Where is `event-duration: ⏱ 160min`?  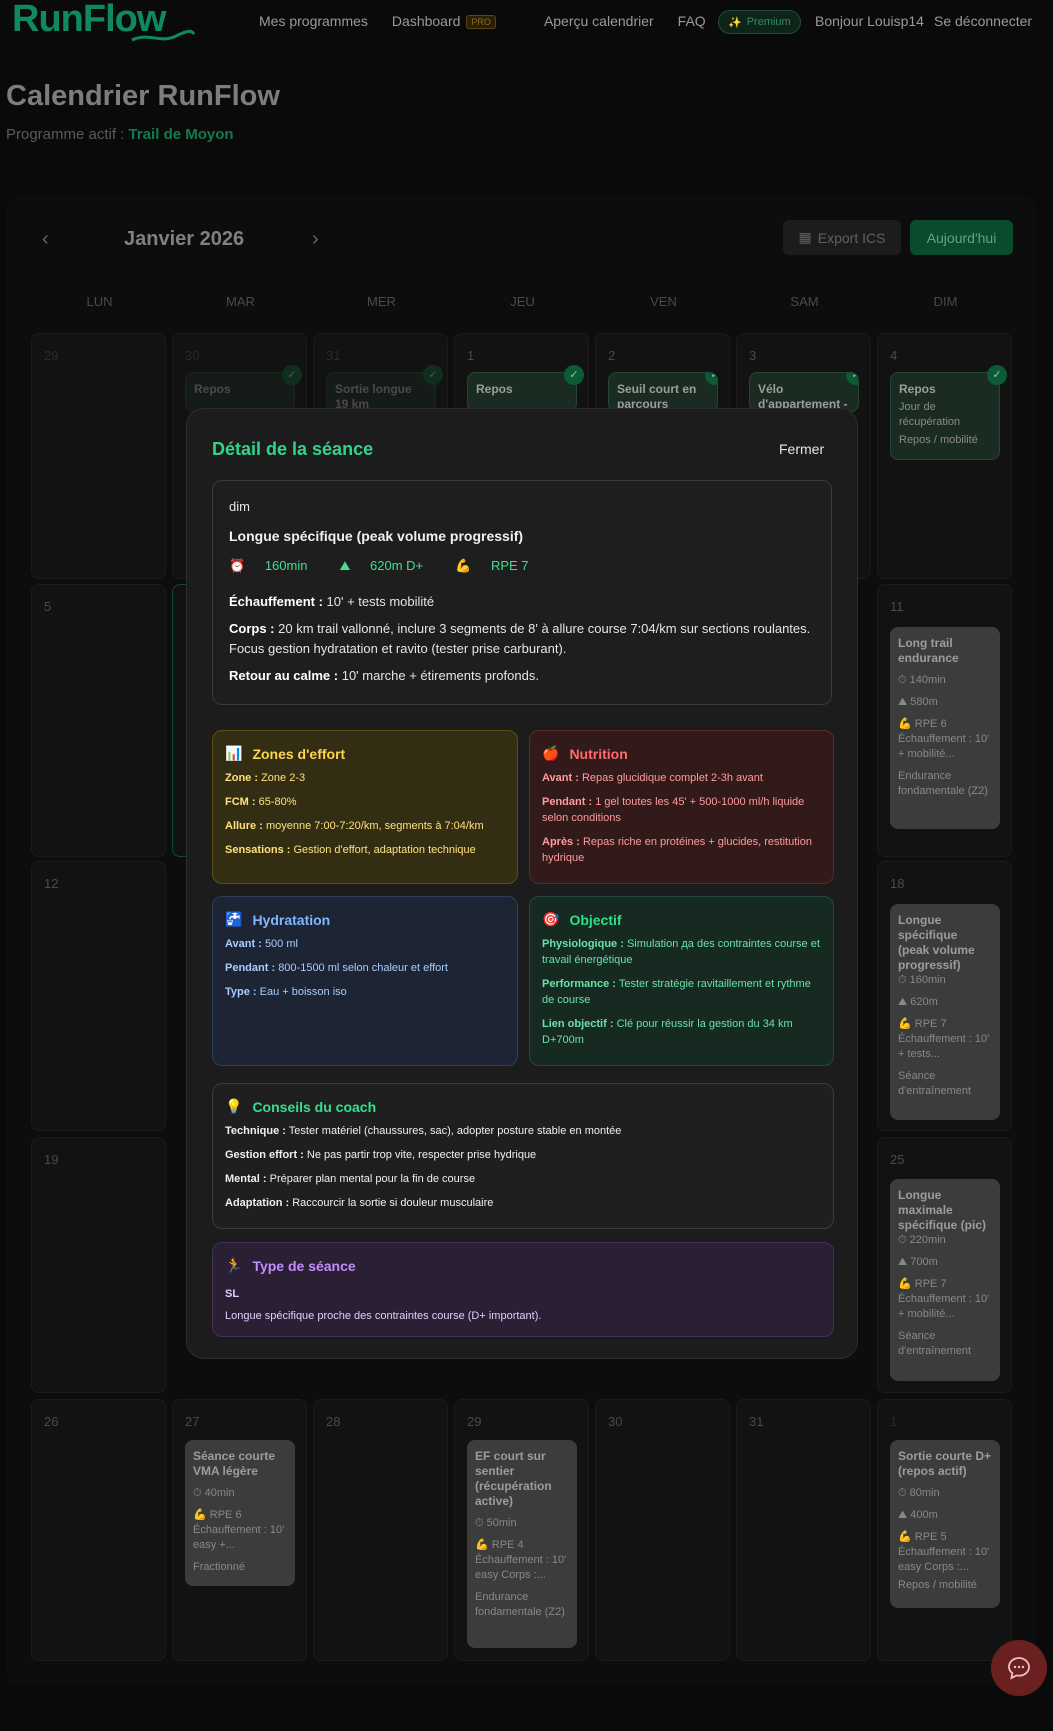 event-duration: ⏱ 160min is located at coordinates (945, 980).